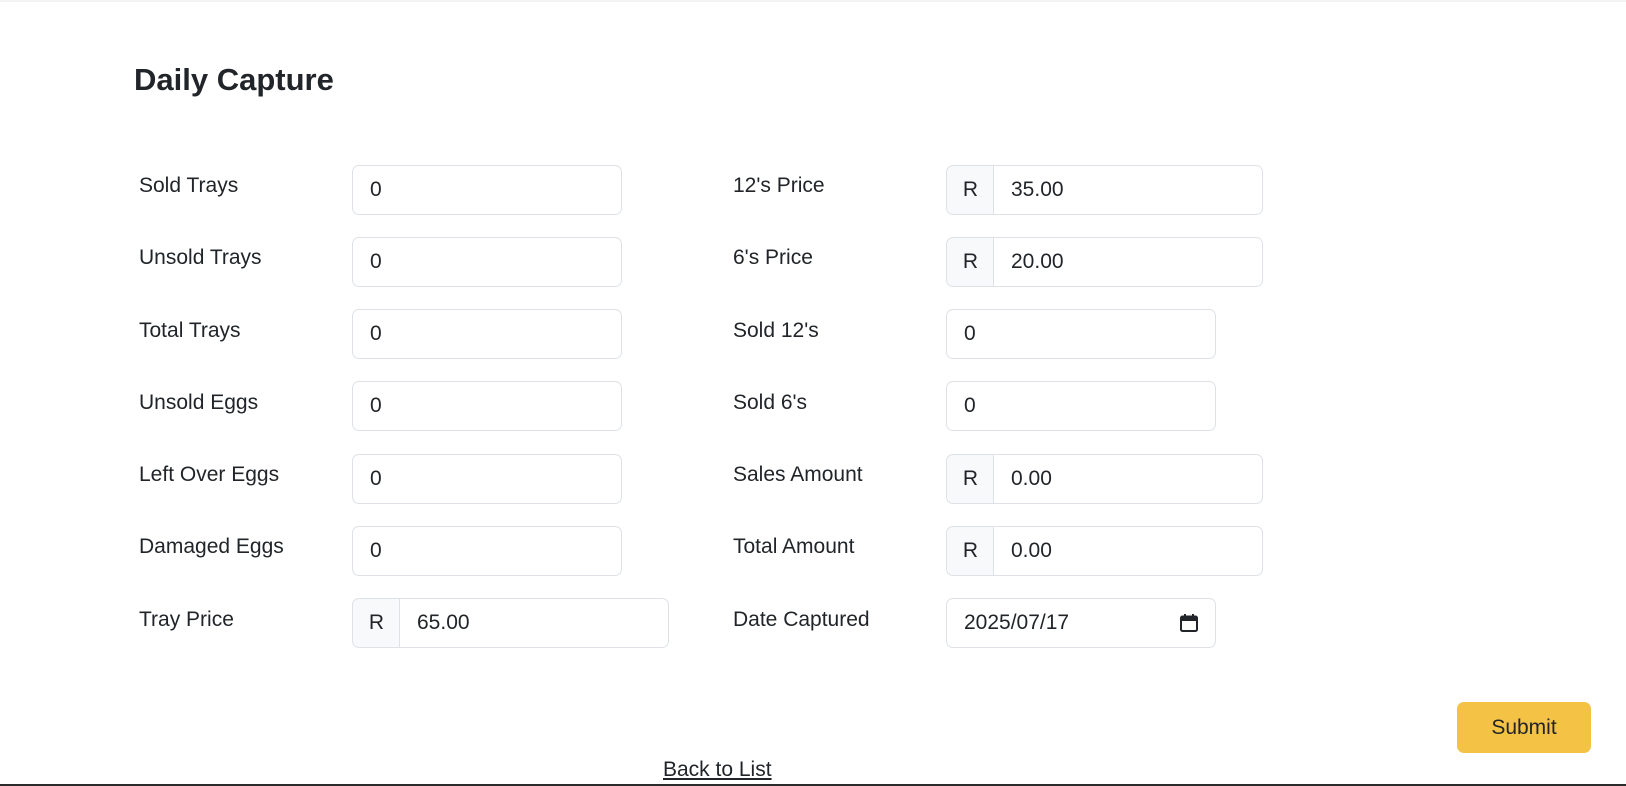 This screenshot has width=1626, height=786. What do you see at coordinates (1128, 479) in the screenshot?
I see `sales-amount-input` at bounding box center [1128, 479].